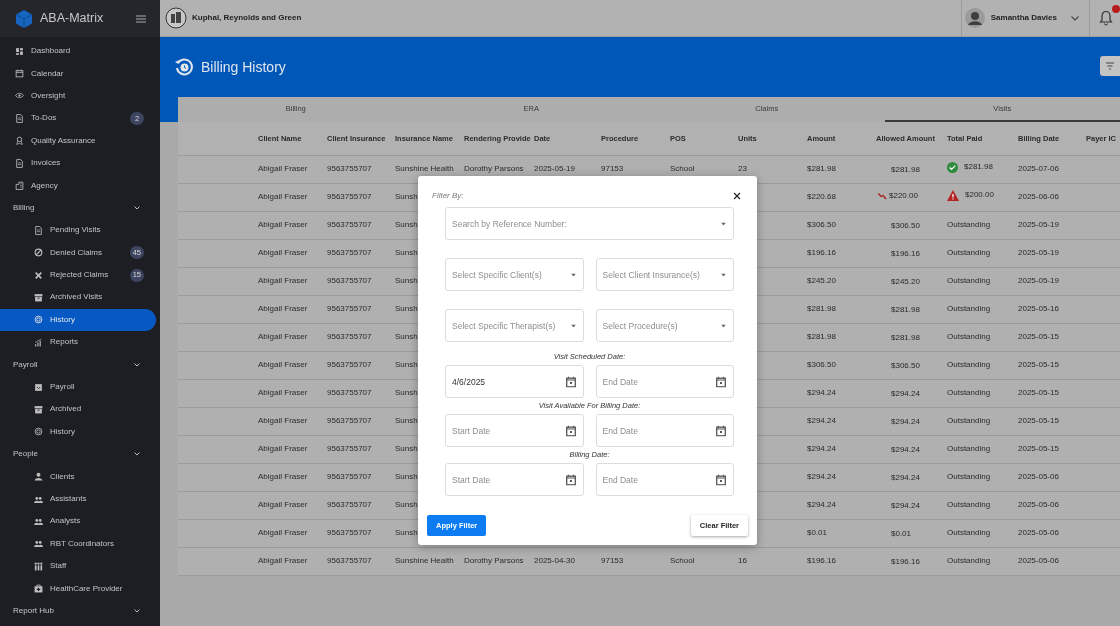 The height and width of the screenshot is (626, 1120). What do you see at coordinates (78, 297) in the screenshot?
I see `sidebar-item: Archived Visits` at bounding box center [78, 297].